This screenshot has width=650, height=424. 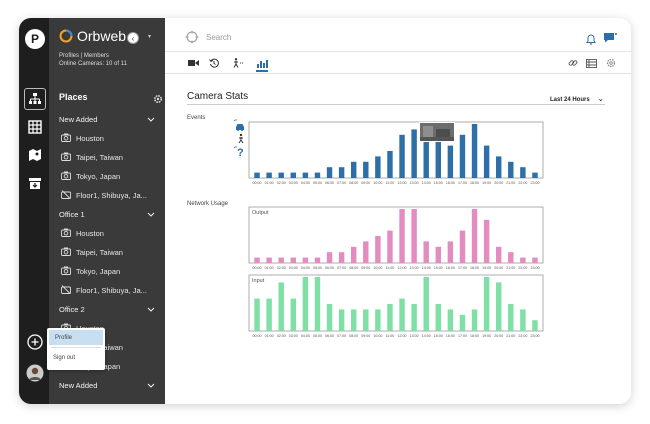 What do you see at coordinates (238, 63) in the screenshot?
I see `motion-person-icon` at bounding box center [238, 63].